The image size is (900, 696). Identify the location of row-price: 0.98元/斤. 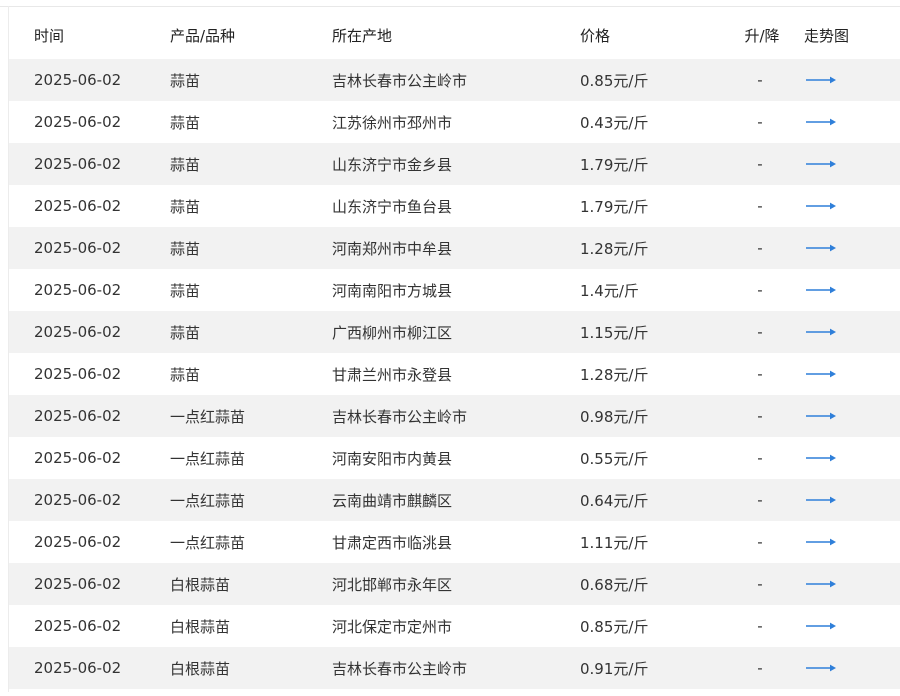
(614, 416).